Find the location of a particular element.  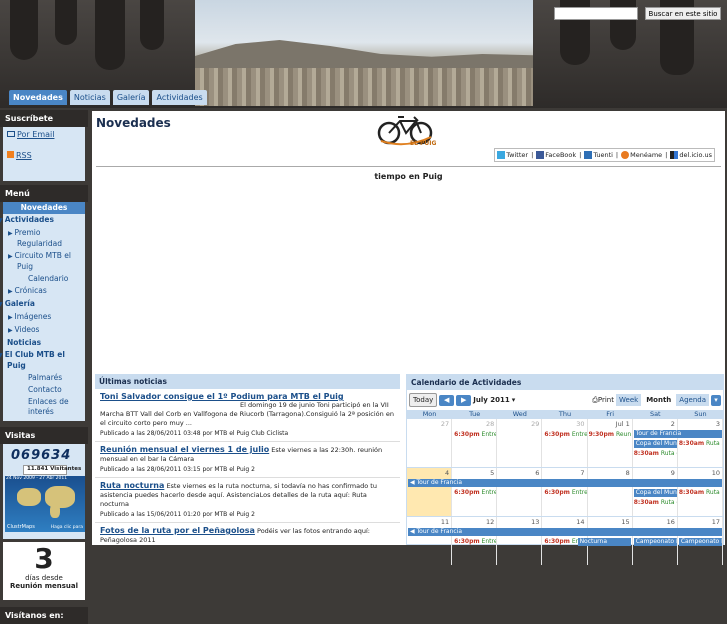

chevron-down-icon: ▾ is located at coordinates (514, 400).